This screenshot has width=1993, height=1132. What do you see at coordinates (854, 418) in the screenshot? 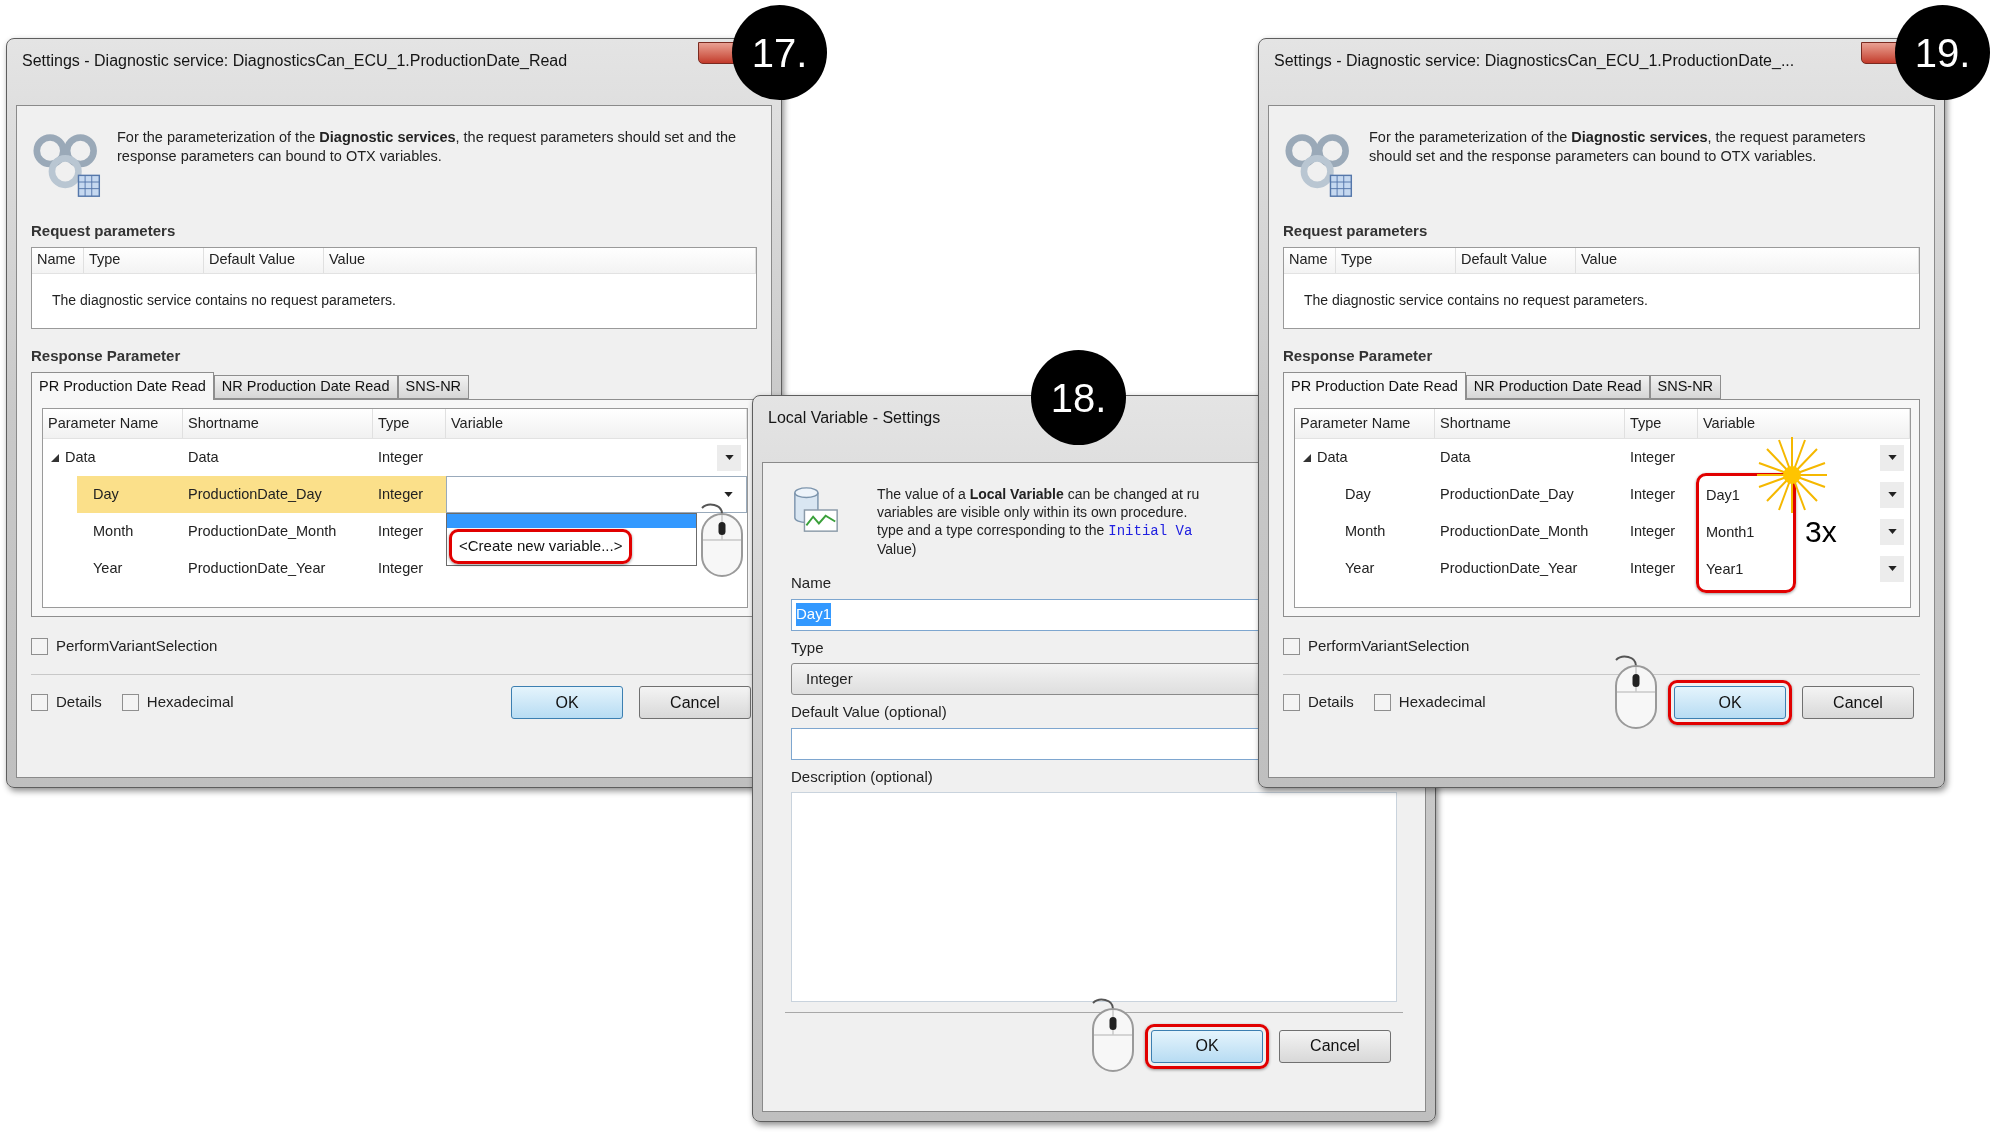
I see `window-title: Local Variable - Settings` at bounding box center [854, 418].